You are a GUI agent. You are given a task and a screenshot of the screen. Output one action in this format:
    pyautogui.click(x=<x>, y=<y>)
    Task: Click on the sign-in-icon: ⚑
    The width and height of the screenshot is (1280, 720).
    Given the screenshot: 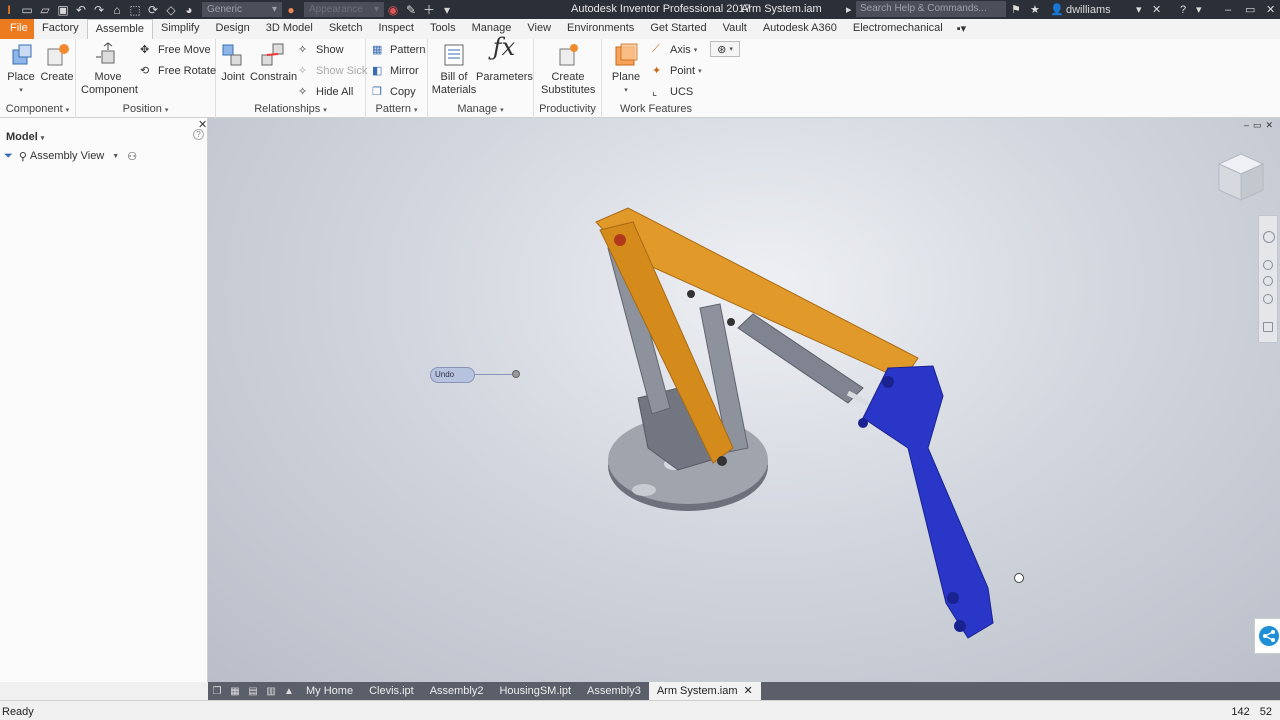 What is the action you would take?
    pyautogui.click(x=1016, y=9)
    